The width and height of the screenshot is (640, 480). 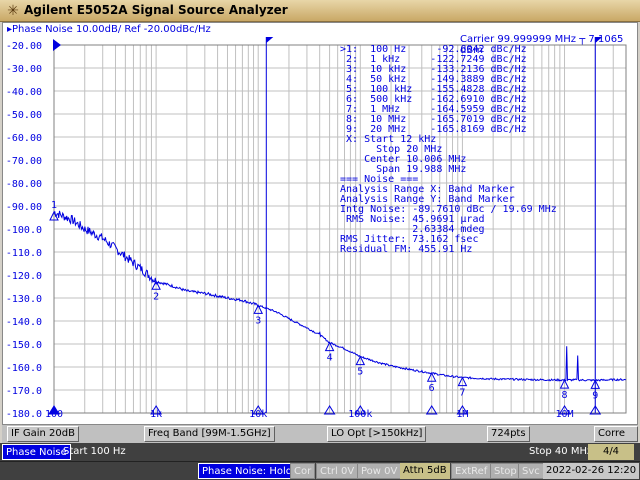 What do you see at coordinates (24, 207) in the screenshot?
I see `y-tick-label: -90.00` at bounding box center [24, 207].